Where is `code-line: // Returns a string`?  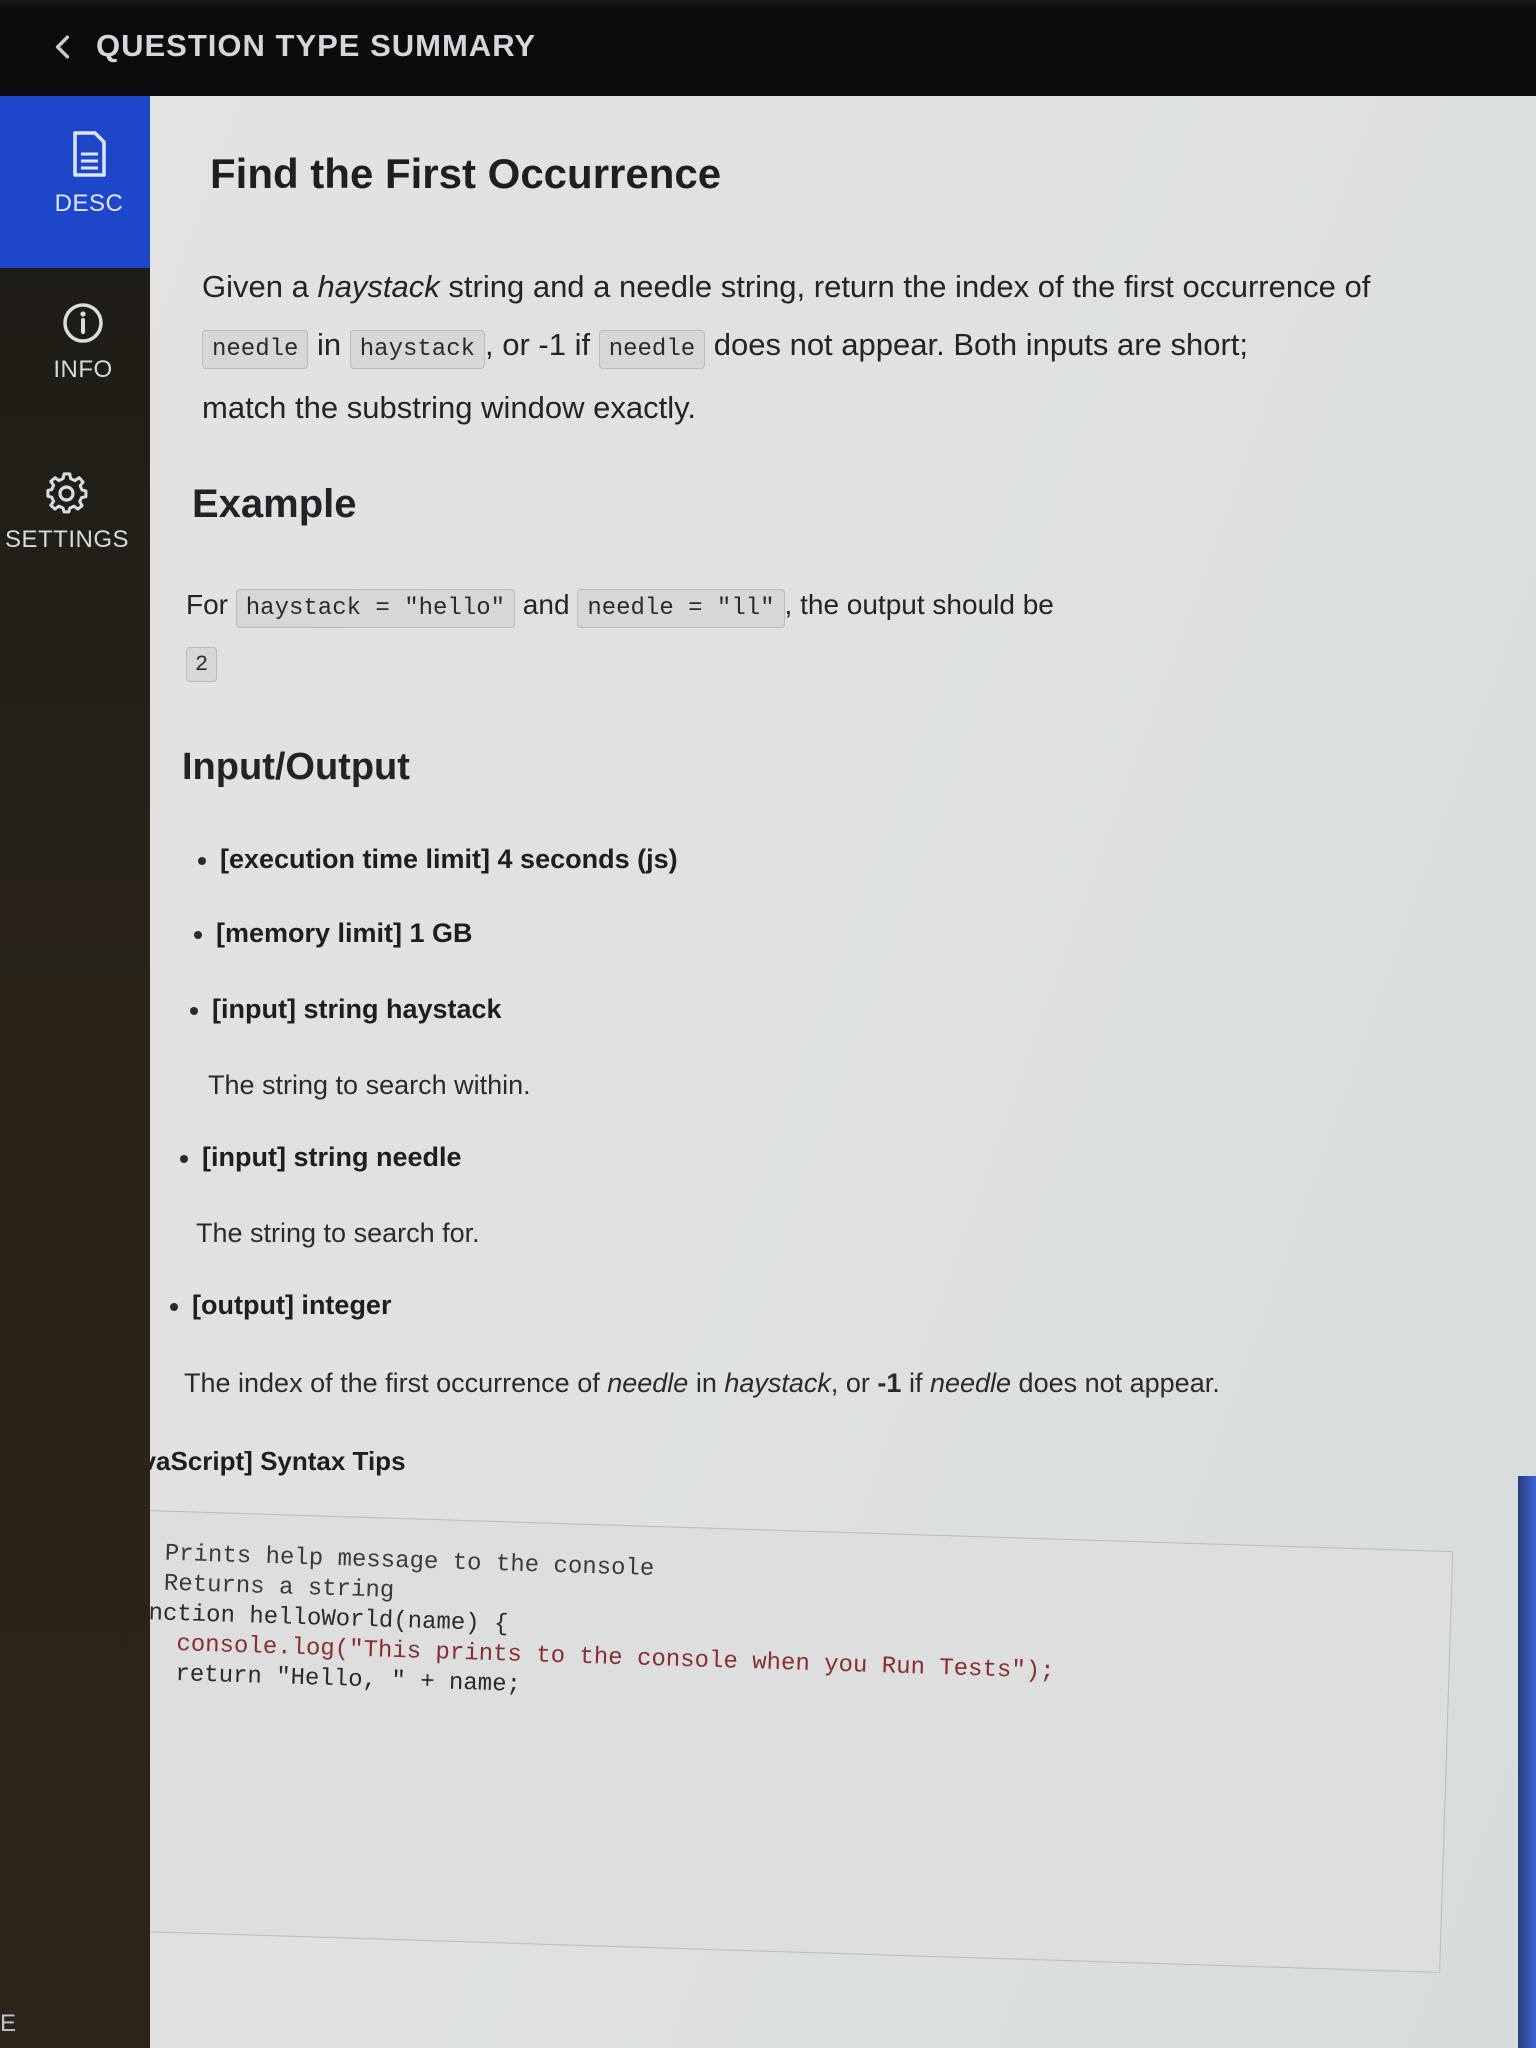 code-line: // Returns a string is located at coordinates (279, 1587).